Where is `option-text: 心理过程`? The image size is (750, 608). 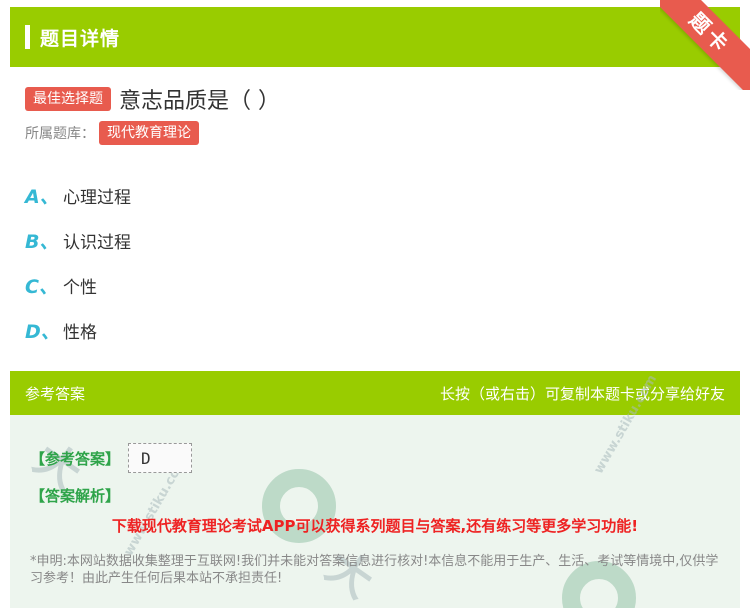 option-text: 心理过程 is located at coordinates (97, 198).